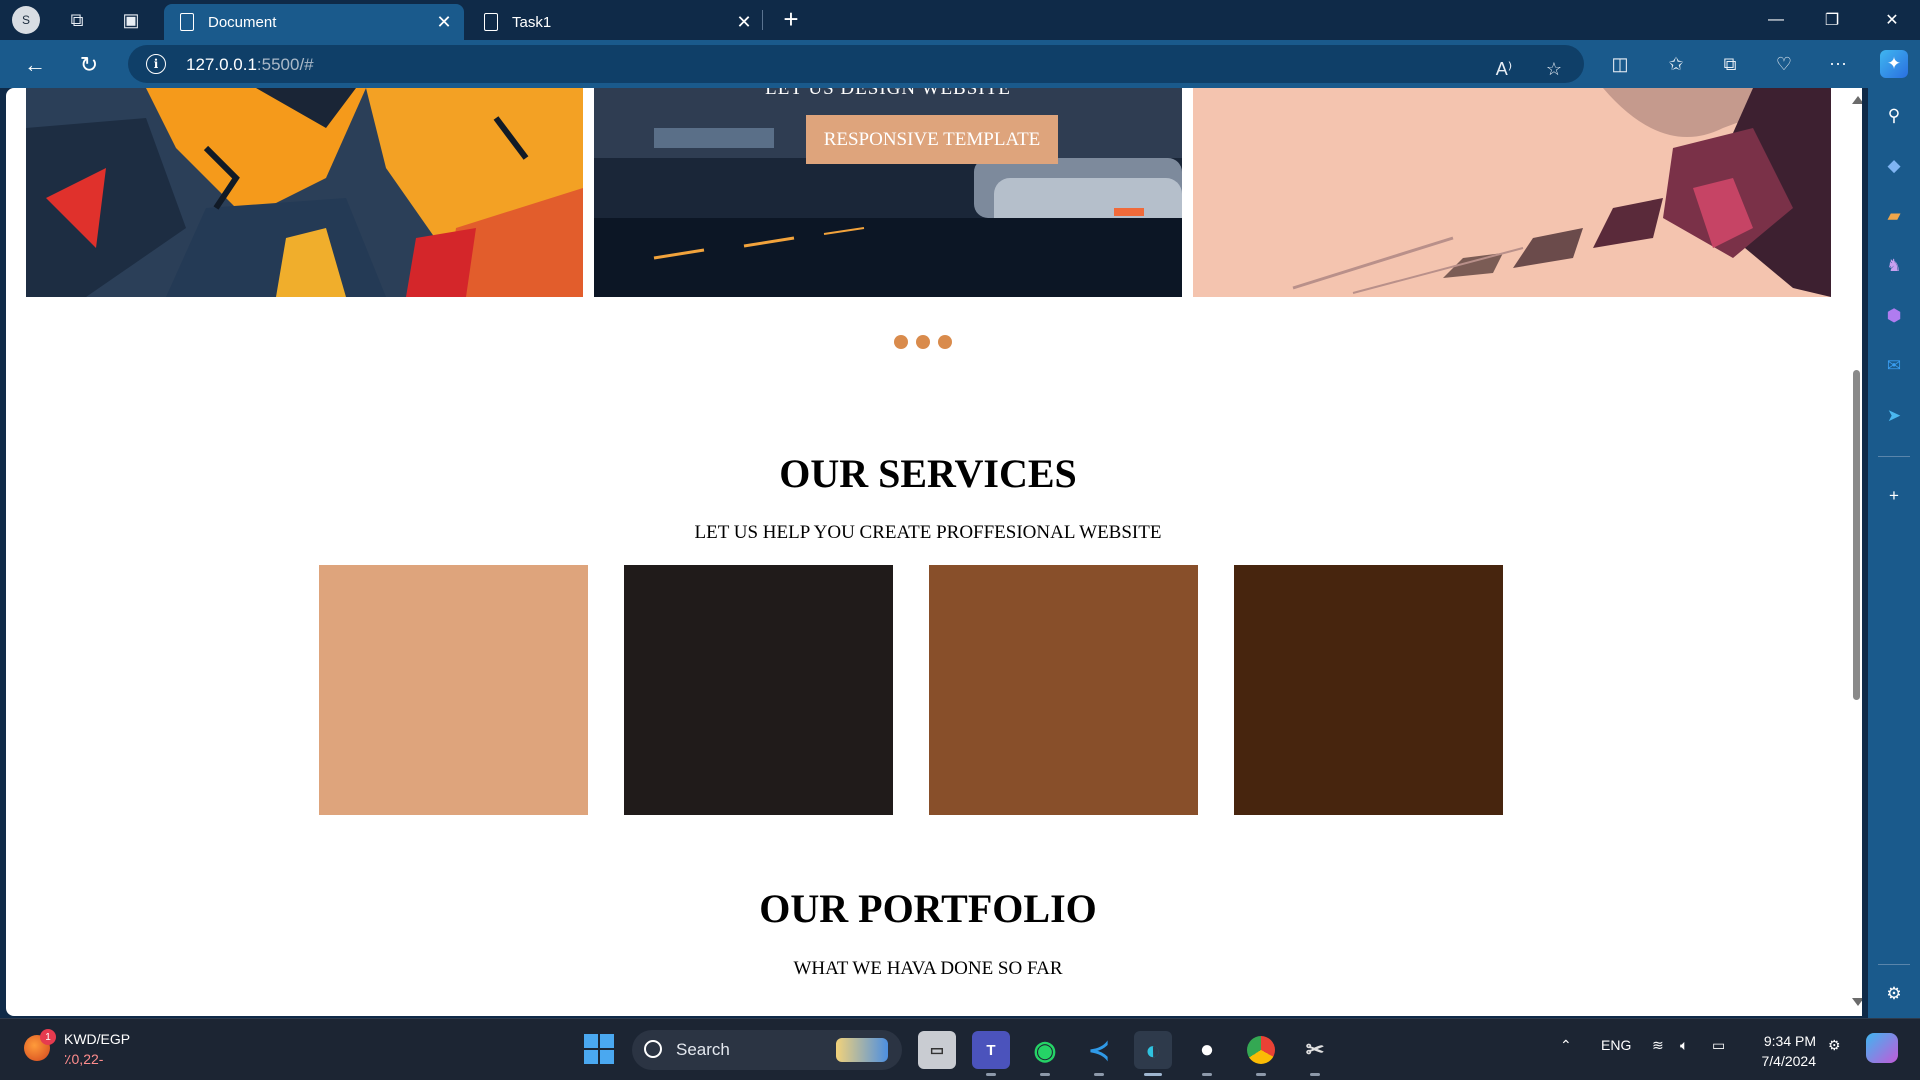 The width and height of the screenshot is (1920, 1080). I want to click on new-tab-button: +, so click(791, 19).